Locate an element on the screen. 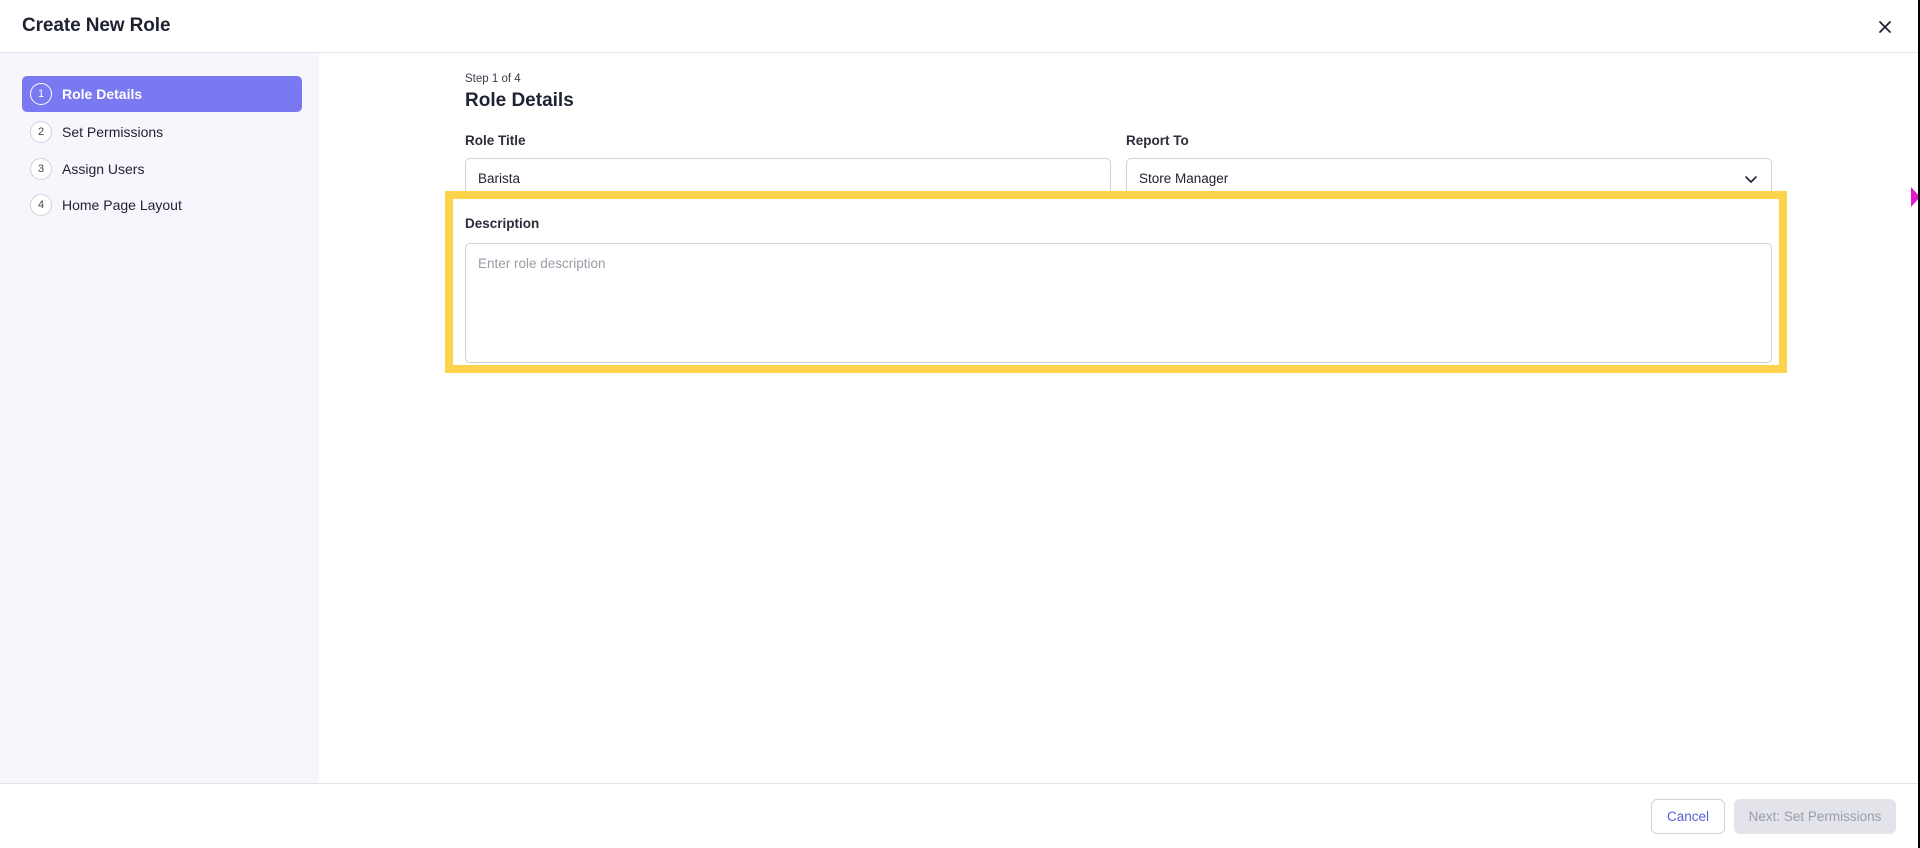  step-label: Role Details is located at coordinates (102, 94).